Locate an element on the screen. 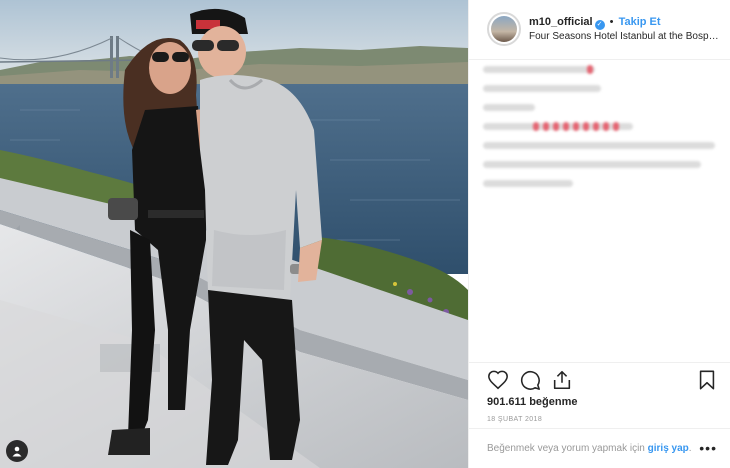 The width and height of the screenshot is (730, 468). header-line: m10_official ✓ • Takip Et is located at coordinates (595, 23).